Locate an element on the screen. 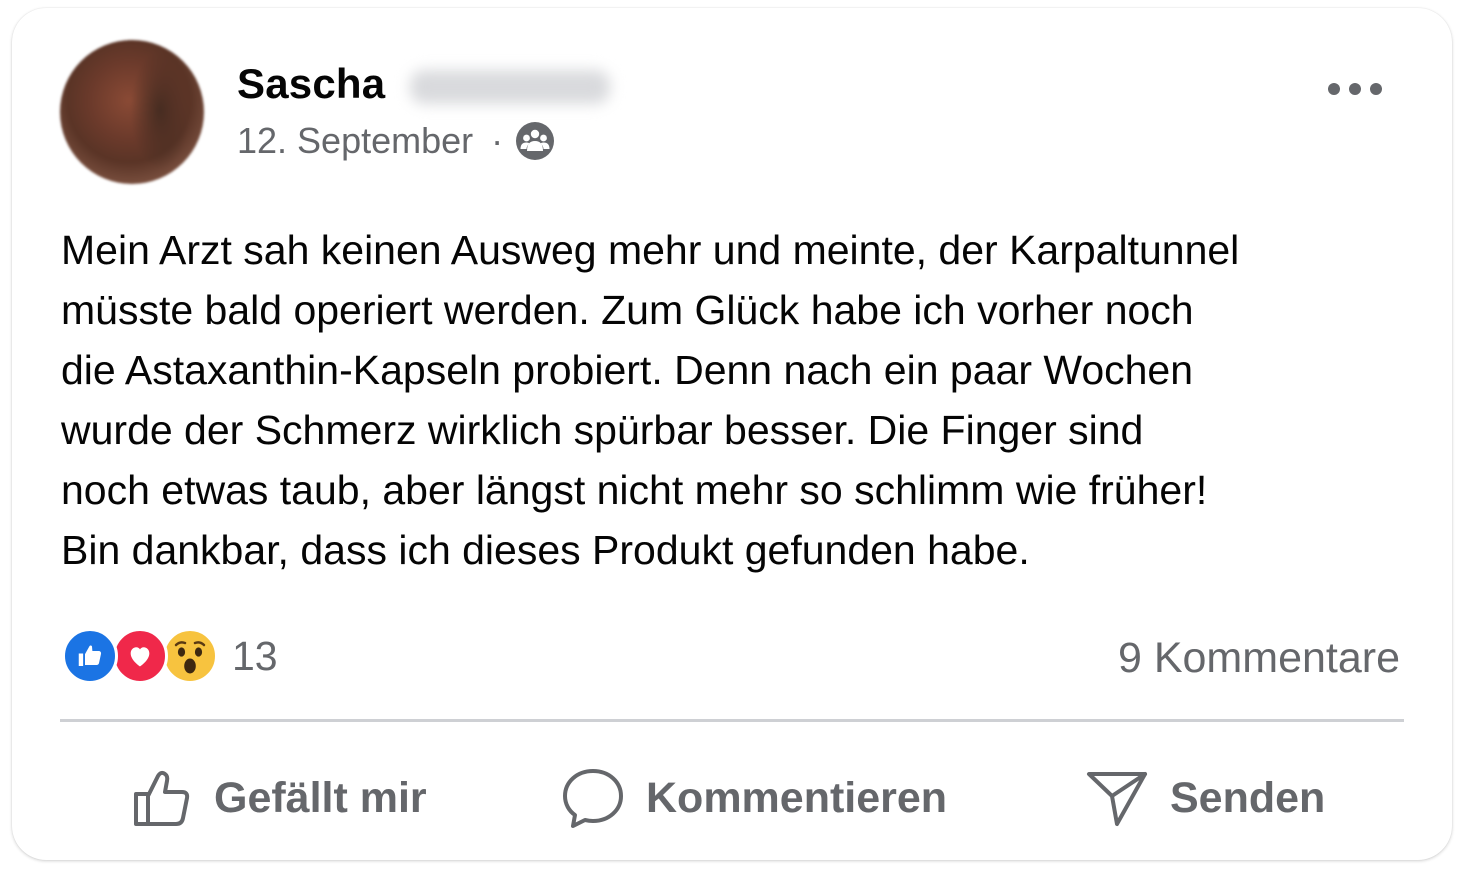 Image resolution: width=1464 pixels, height=876 pixels. like-reaction-icon is located at coordinates (90, 656).